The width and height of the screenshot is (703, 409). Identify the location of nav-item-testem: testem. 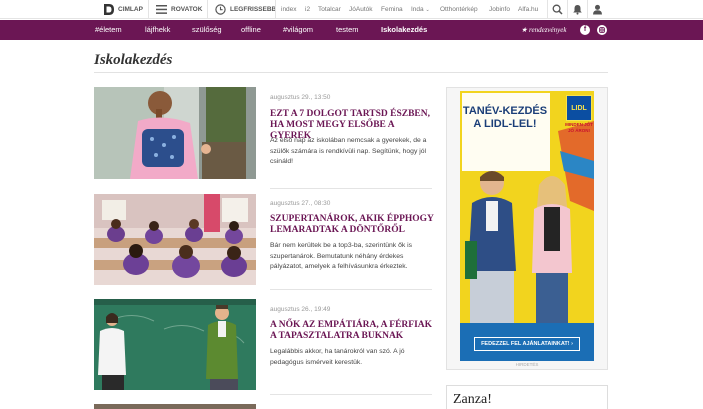
(347, 30).